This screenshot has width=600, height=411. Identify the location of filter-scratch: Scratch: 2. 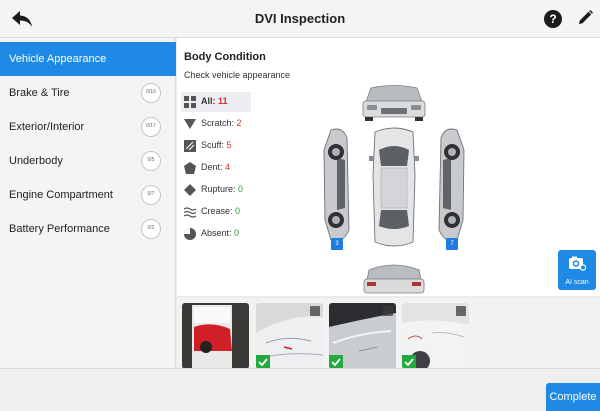
(216, 124).